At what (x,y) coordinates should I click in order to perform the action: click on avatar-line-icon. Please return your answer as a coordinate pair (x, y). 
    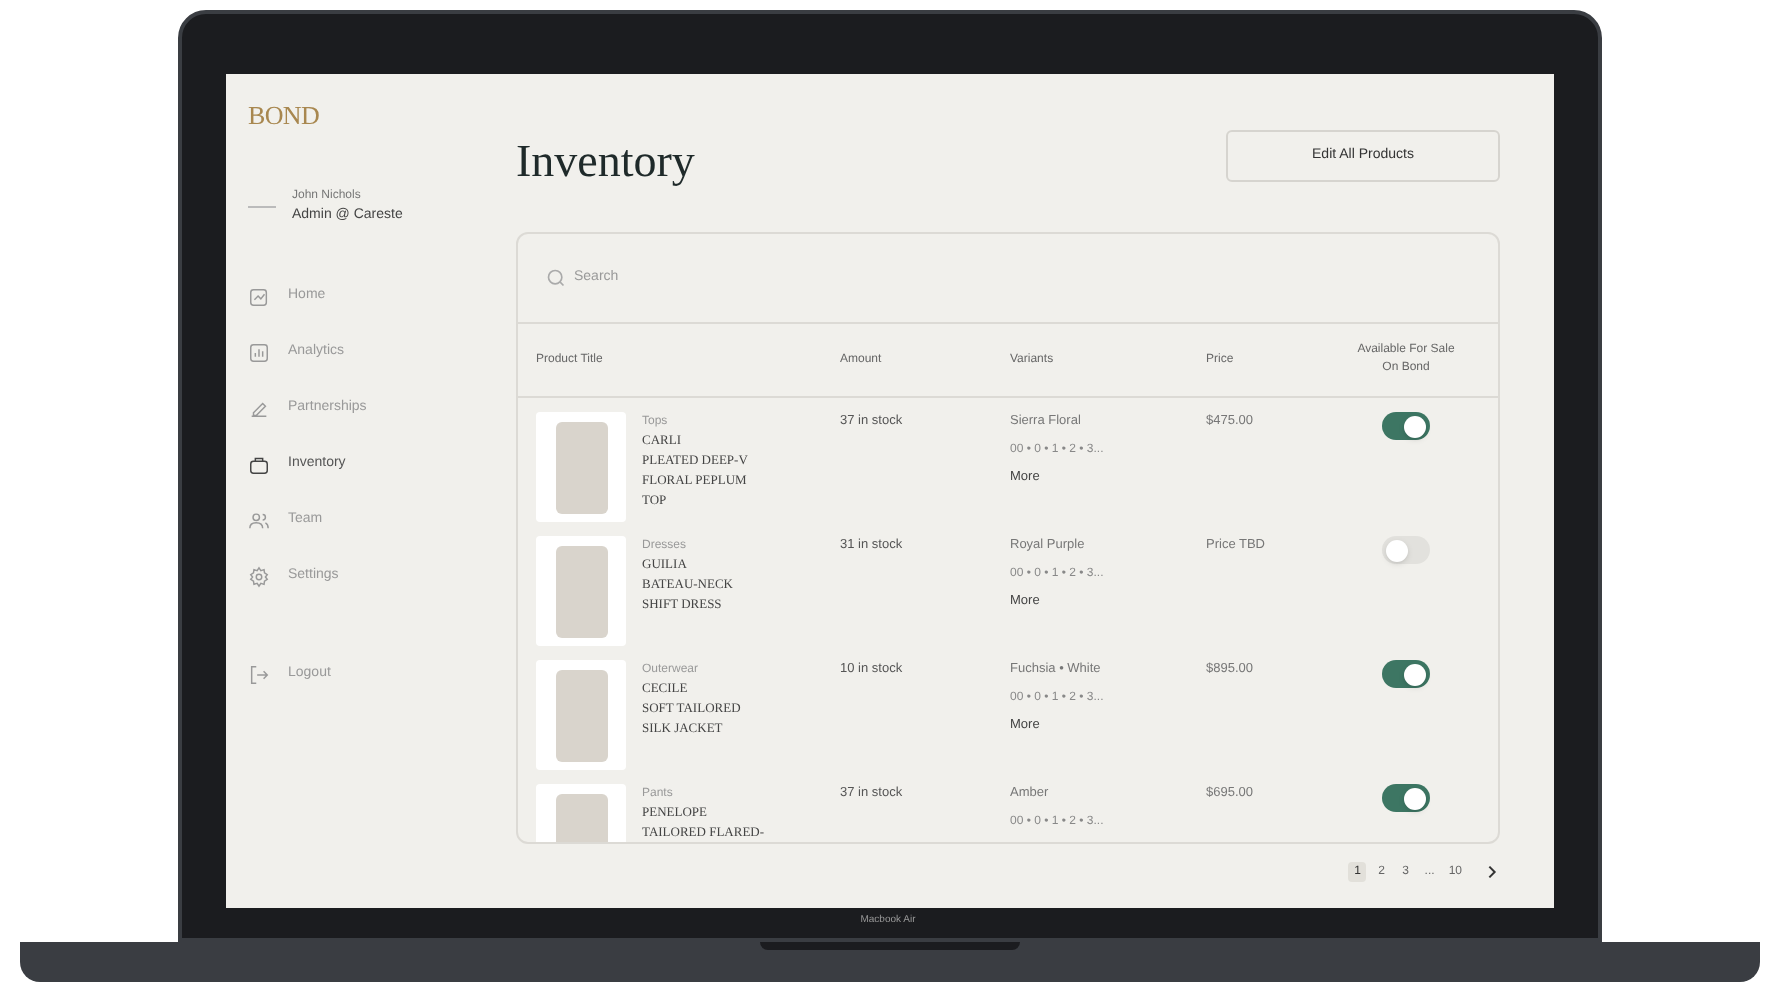
    Looking at the image, I should click on (262, 207).